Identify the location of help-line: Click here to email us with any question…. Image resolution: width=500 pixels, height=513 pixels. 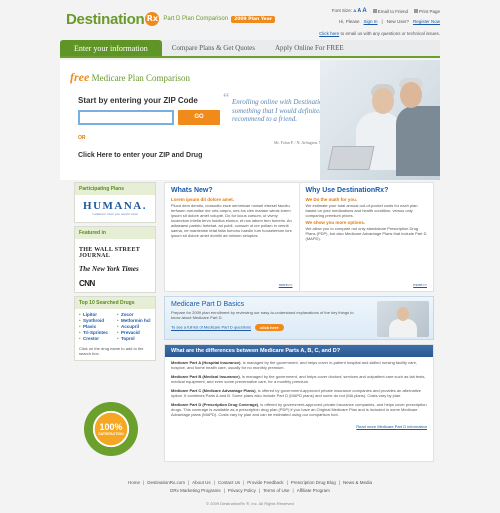
(379, 33).